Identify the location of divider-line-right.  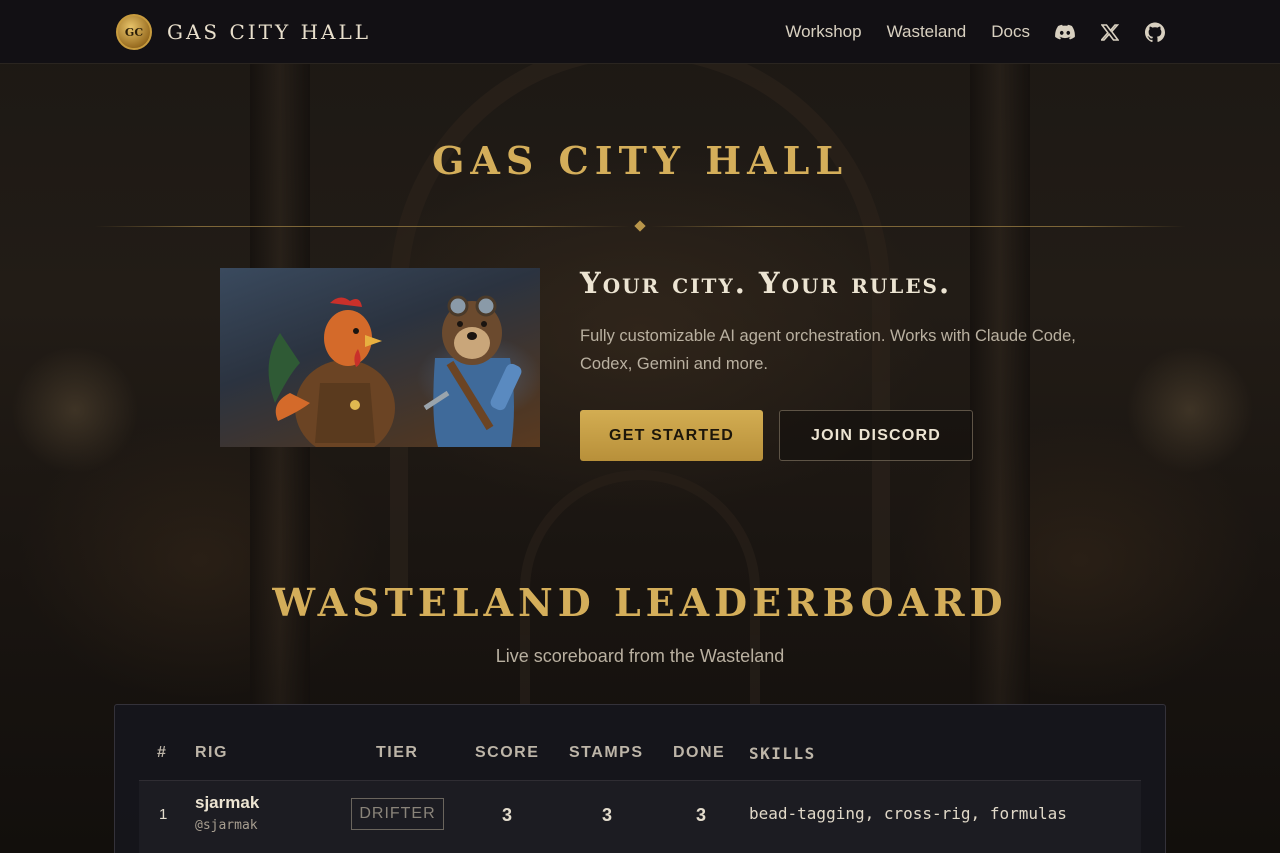
(917, 226).